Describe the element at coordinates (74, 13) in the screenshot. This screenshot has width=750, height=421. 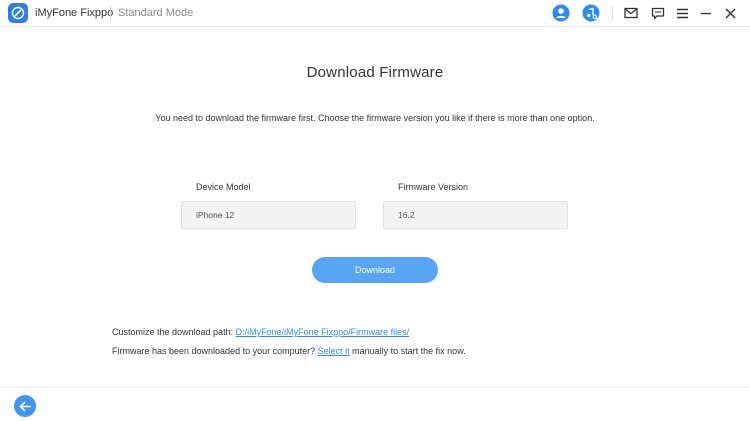
I see `app-name: iMyFone Fixppo` at that location.